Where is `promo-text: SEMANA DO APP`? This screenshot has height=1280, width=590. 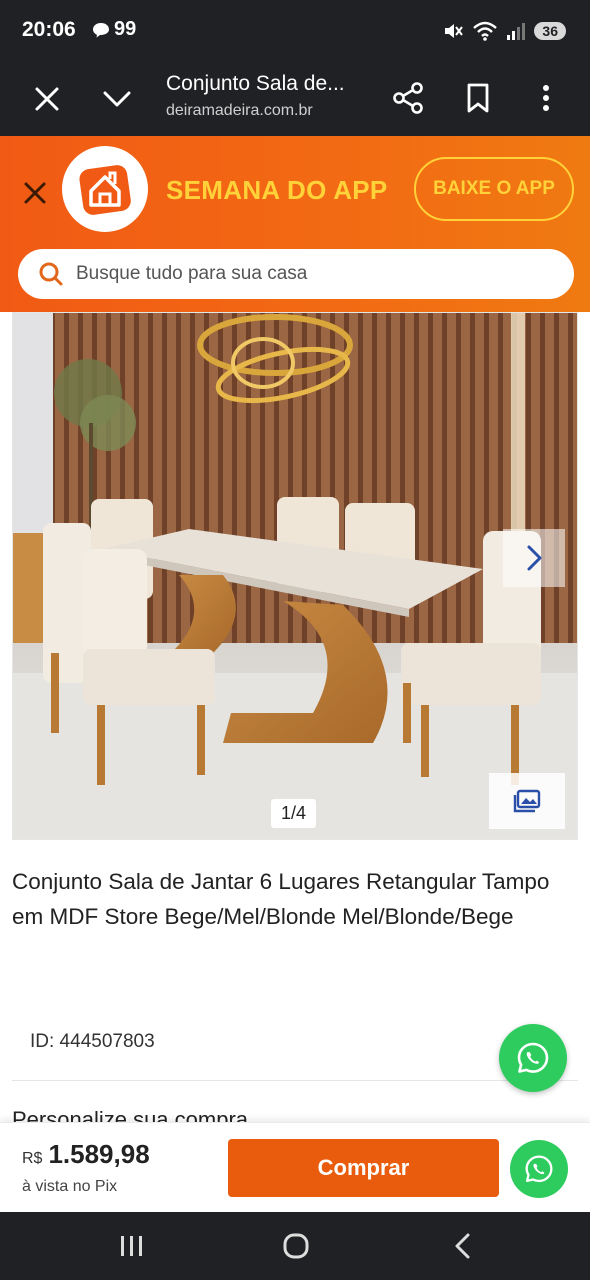 promo-text: SEMANA DO APP is located at coordinates (277, 190).